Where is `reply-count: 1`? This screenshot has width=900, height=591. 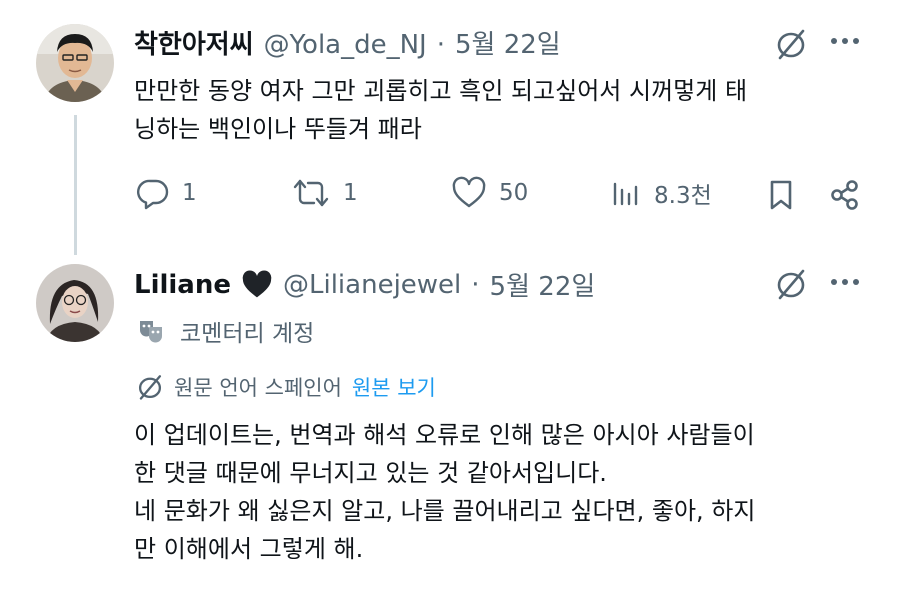 reply-count: 1 is located at coordinates (189, 193).